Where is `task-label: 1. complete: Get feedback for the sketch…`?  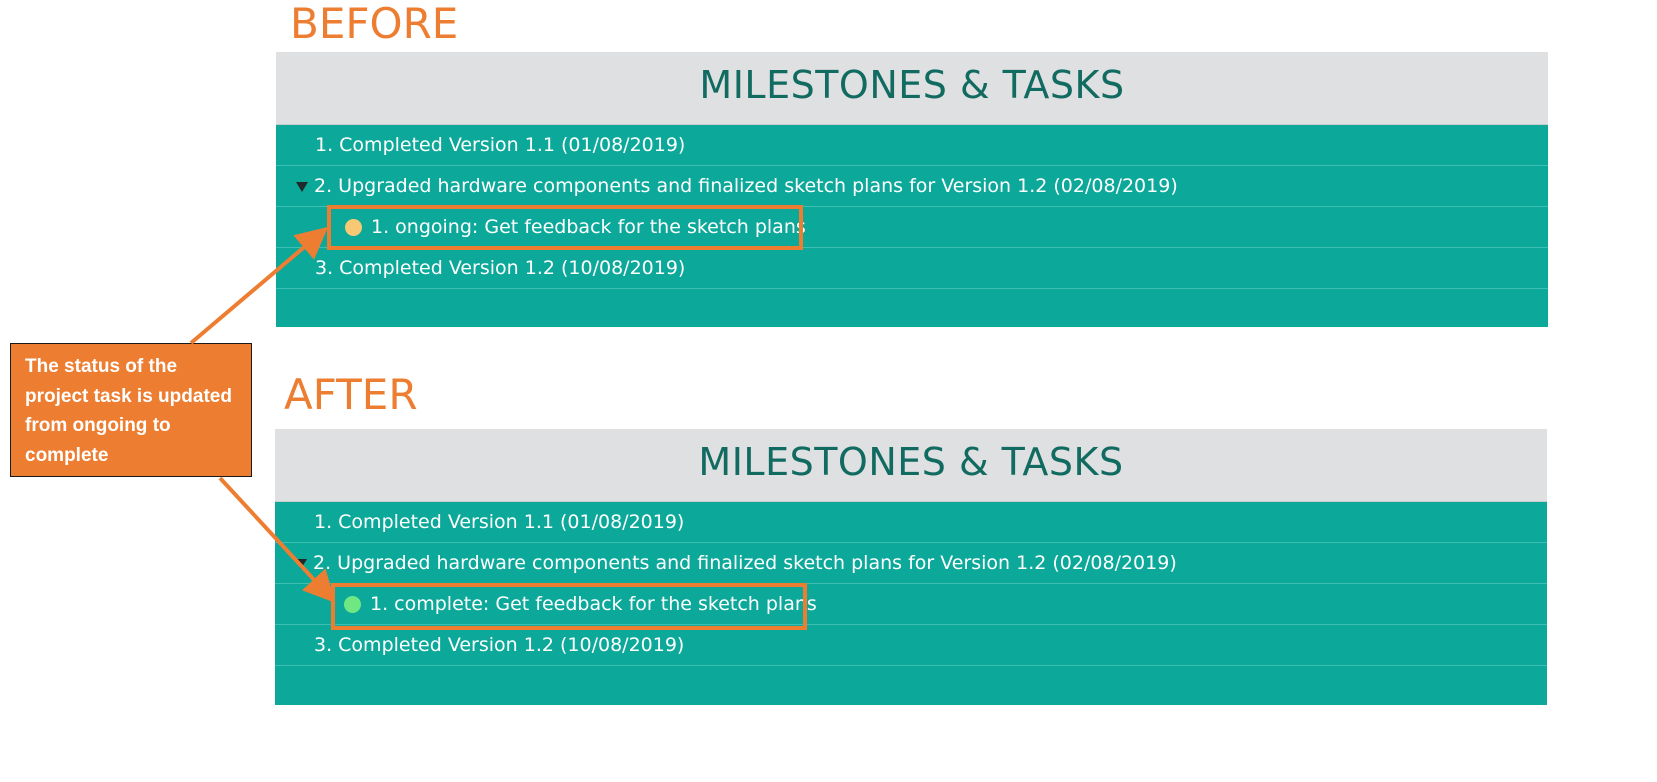 task-label: 1. complete: Get feedback for the sketch… is located at coordinates (593, 604).